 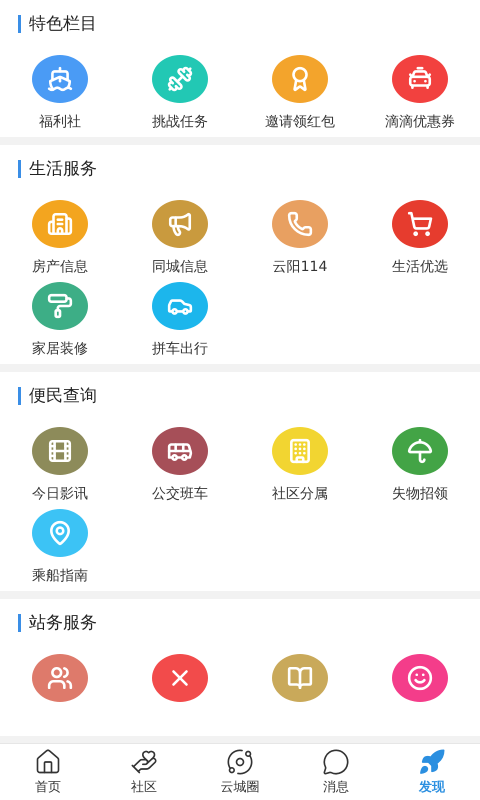 What do you see at coordinates (300, 465) in the screenshot?
I see `service-button: 社区分属` at bounding box center [300, 465].